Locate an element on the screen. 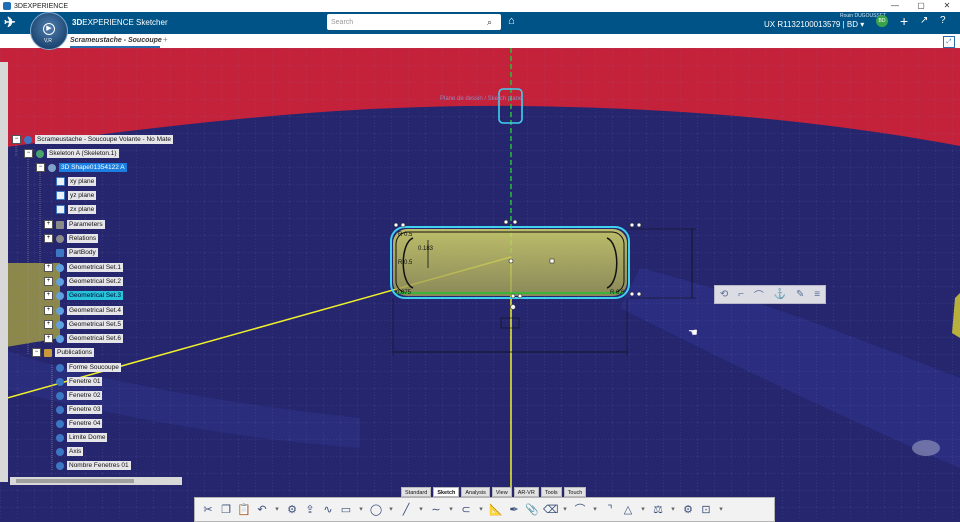 The height and width of the screenshot is (522, 960). trim-icon: ⚓ is located at coordinates (780, 294).